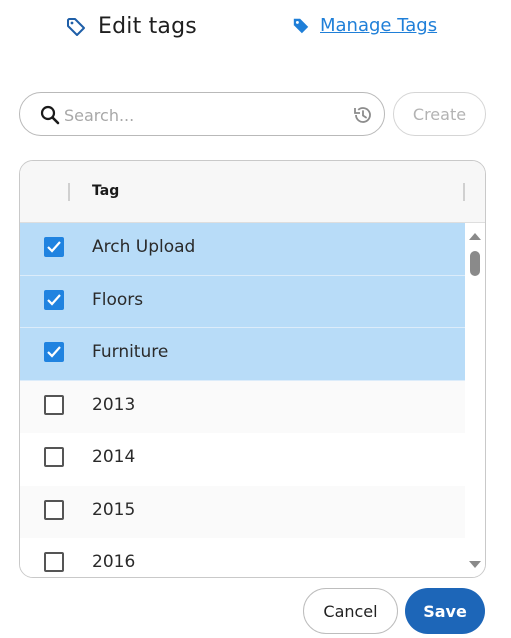  What do you see at coordinates (243, 406) in the screenshot?
I see `table-row: 2013` at bounding box center [243, 406].